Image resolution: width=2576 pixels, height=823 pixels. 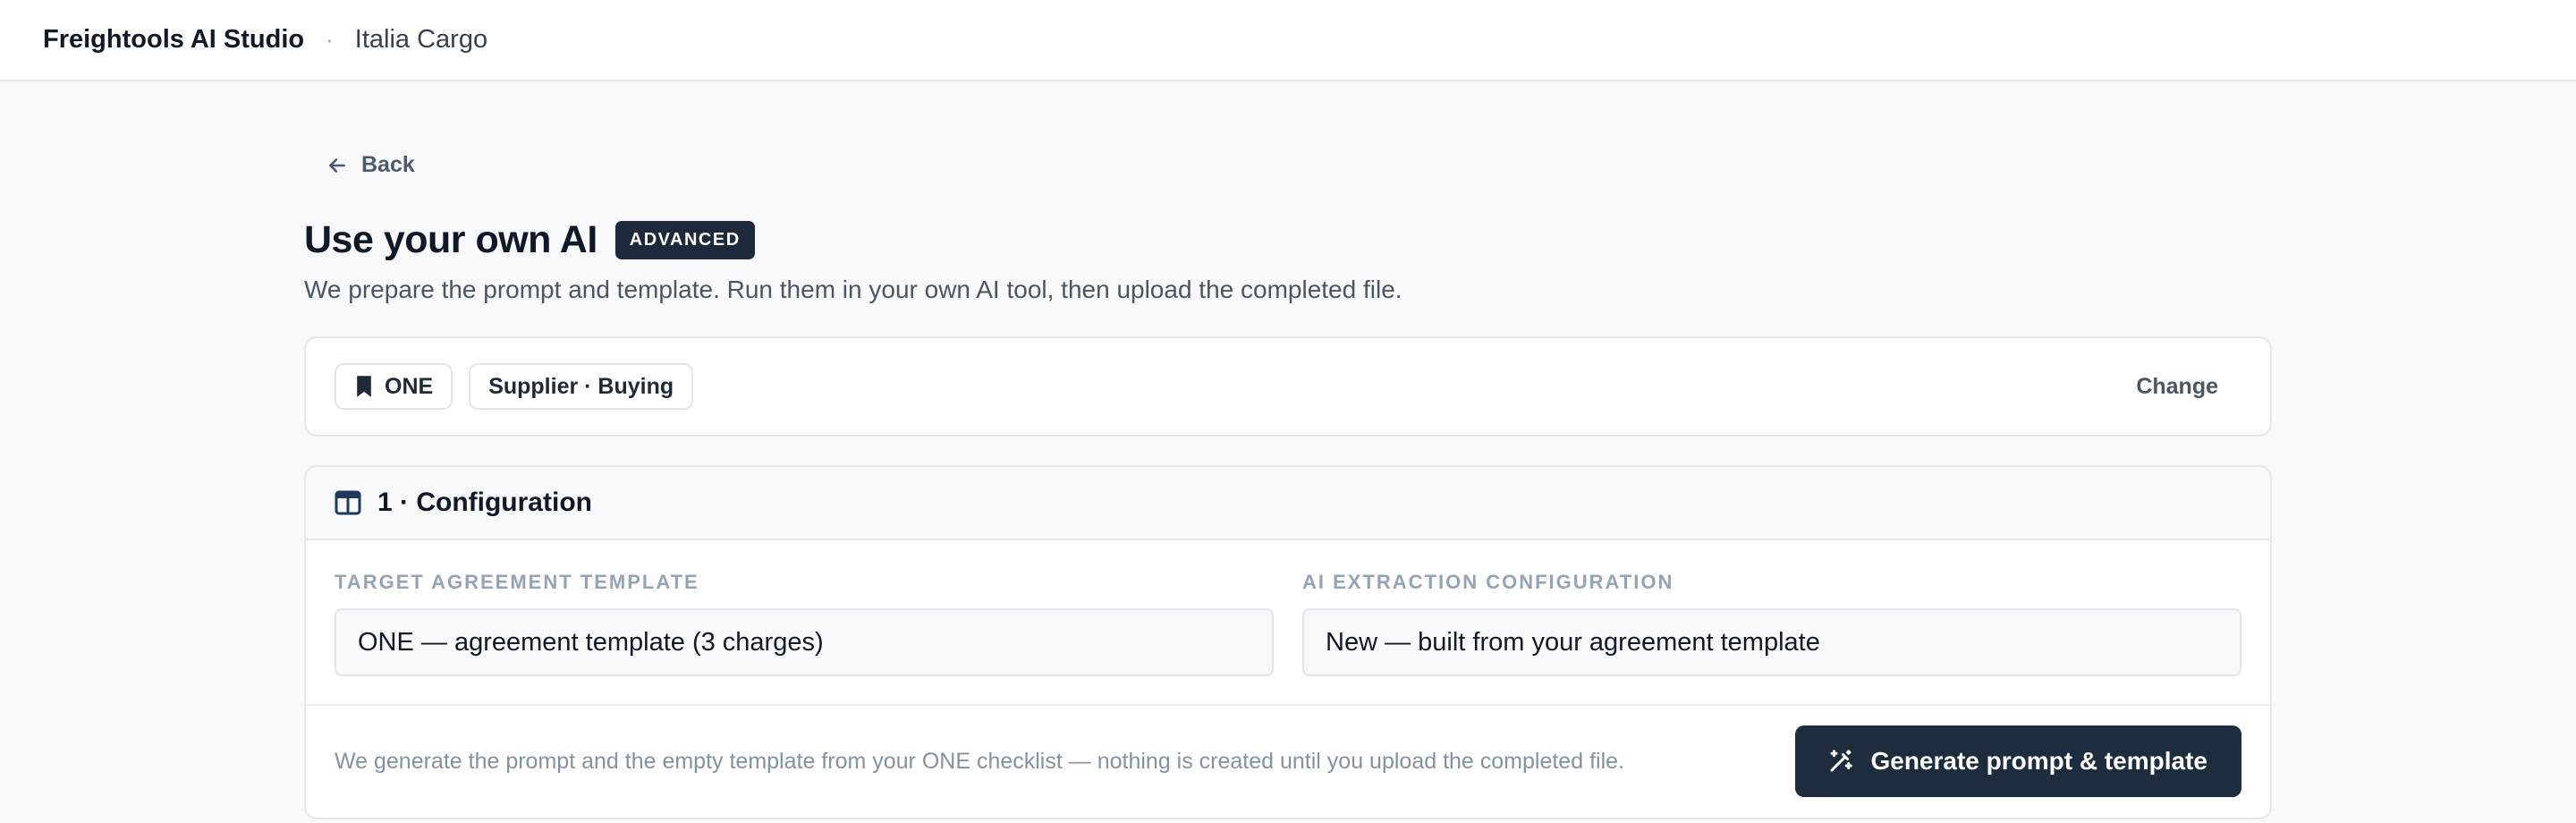 I want to click on back-label: Back, so click(x=388, y=164).